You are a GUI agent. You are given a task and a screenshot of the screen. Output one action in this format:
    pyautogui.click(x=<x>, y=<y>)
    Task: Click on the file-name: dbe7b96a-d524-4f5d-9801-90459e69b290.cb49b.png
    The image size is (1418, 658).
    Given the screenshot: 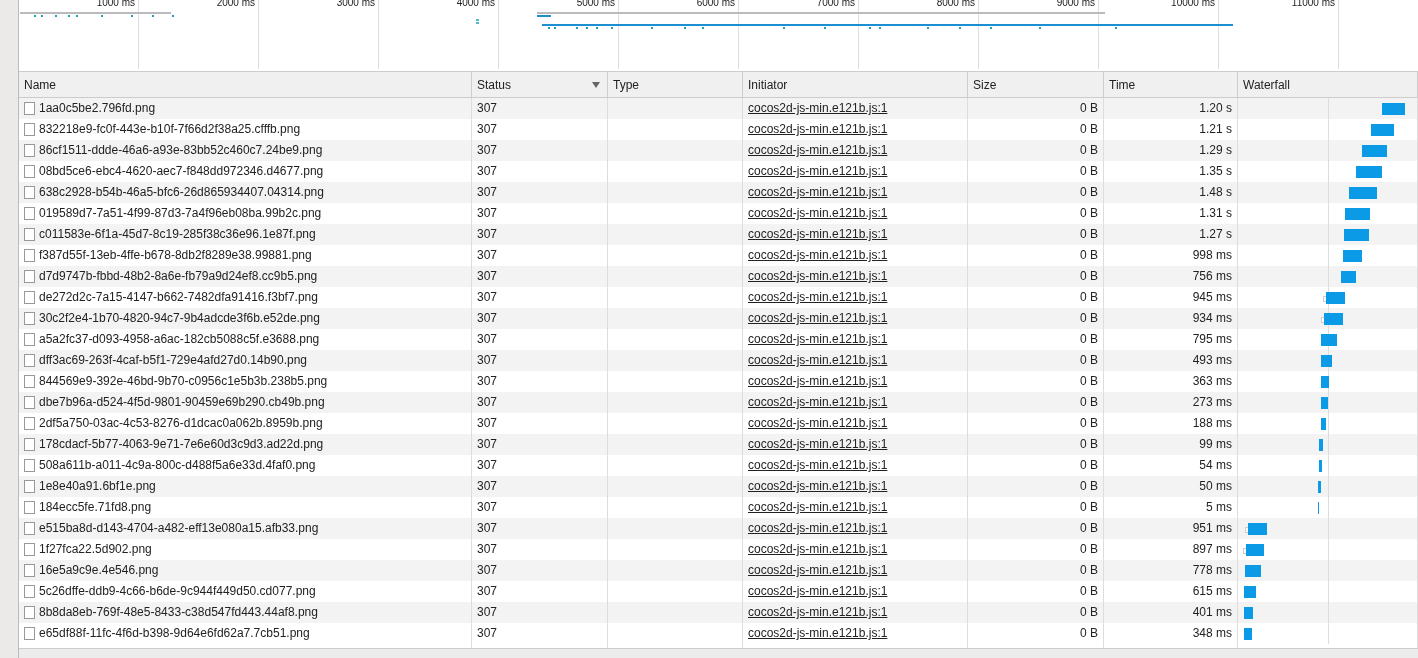 What is the action you would take?
    pyautogui.click(x=182, y=402)
    